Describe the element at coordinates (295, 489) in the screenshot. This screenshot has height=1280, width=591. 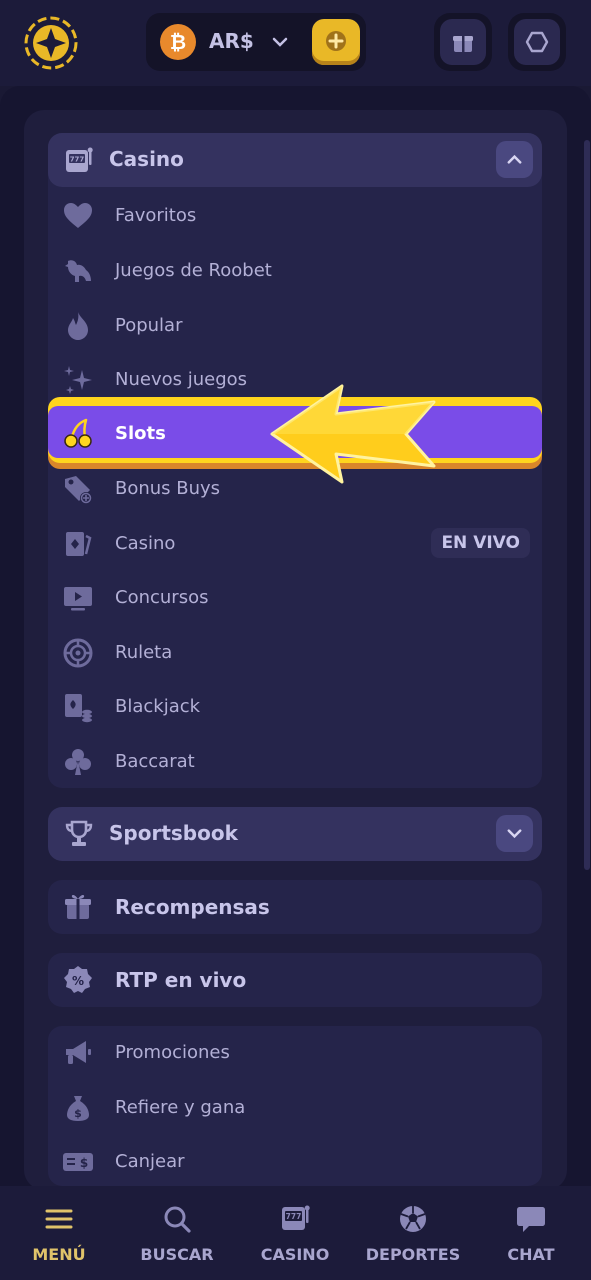
I see `menu-item-bonus-buys: Bonus Buys` at that location.